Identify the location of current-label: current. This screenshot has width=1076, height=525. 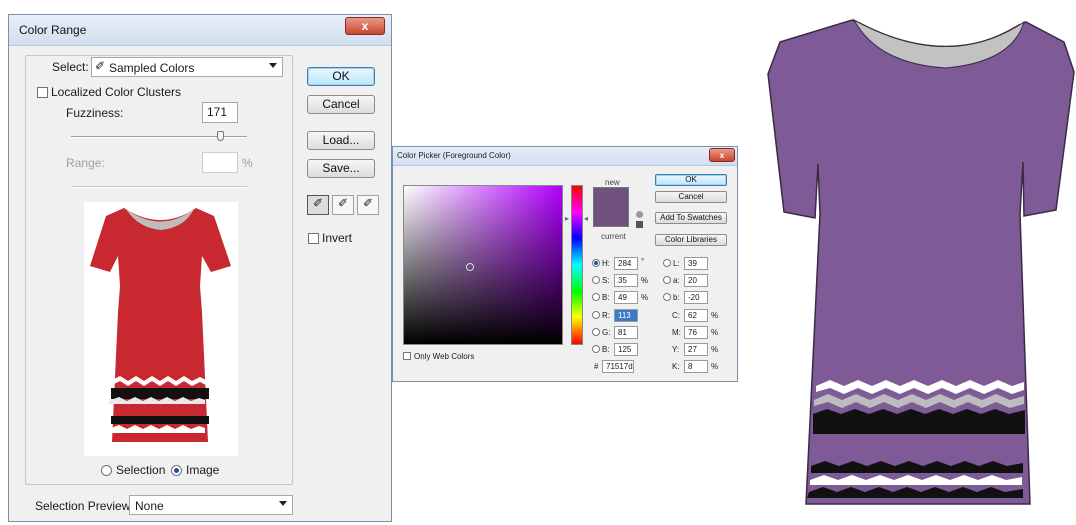
(613, 236).